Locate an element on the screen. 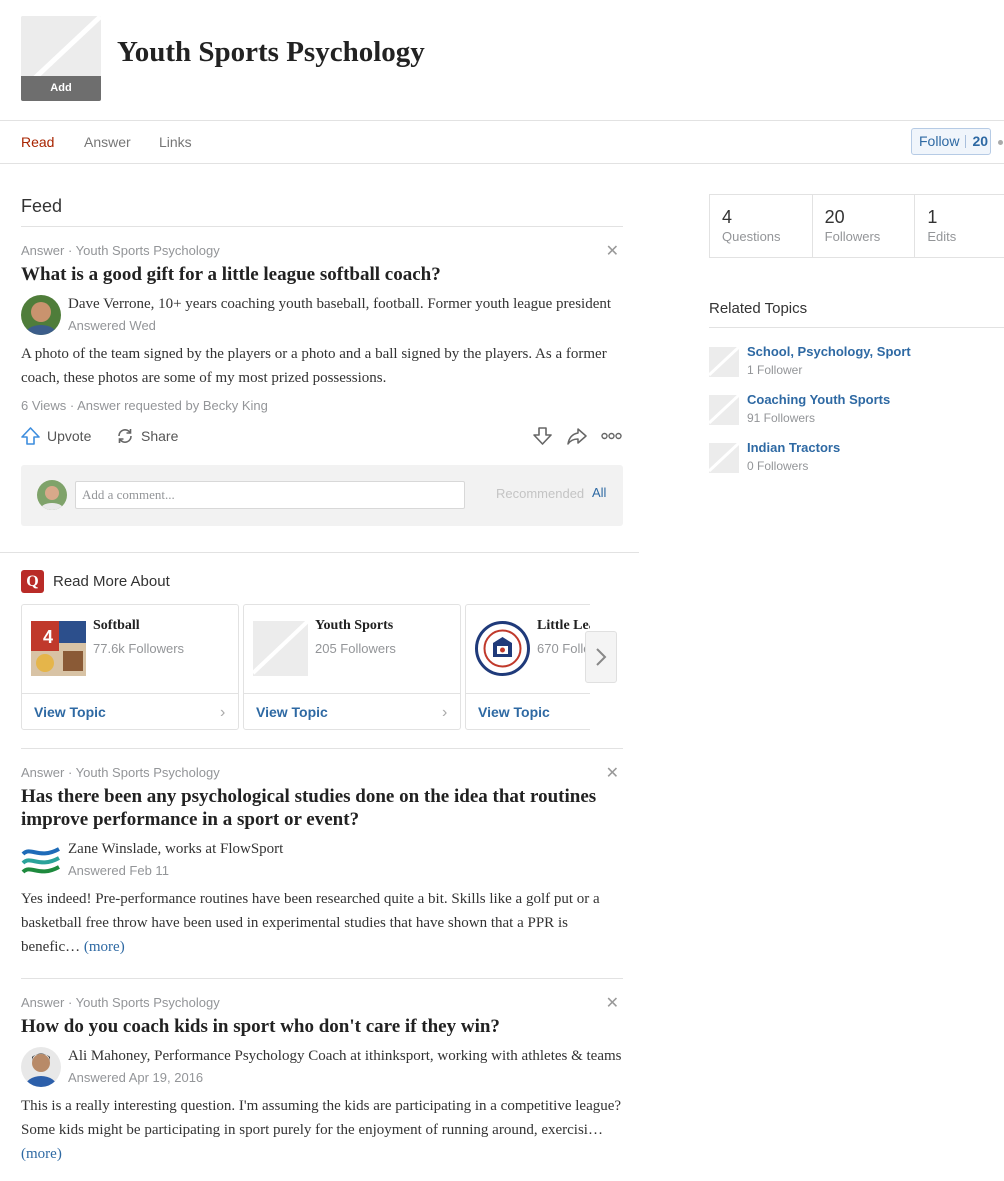 The image size is (1004, 1181). author-credential: Zane Winslade, works at FlowSport is located at coordinates (345, 849).